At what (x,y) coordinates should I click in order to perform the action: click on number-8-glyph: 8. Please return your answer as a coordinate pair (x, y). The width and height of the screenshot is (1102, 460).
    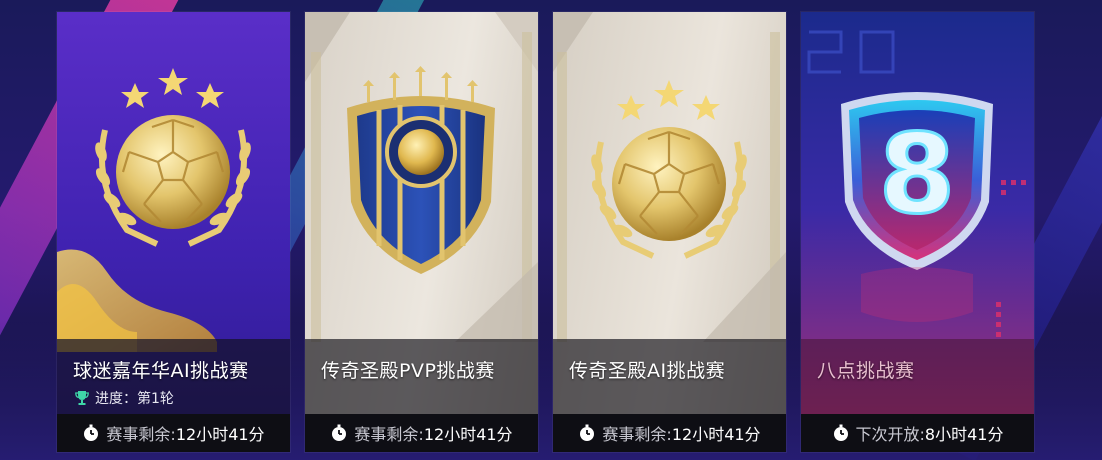
    Looking at the image, I should click on (917, 174).